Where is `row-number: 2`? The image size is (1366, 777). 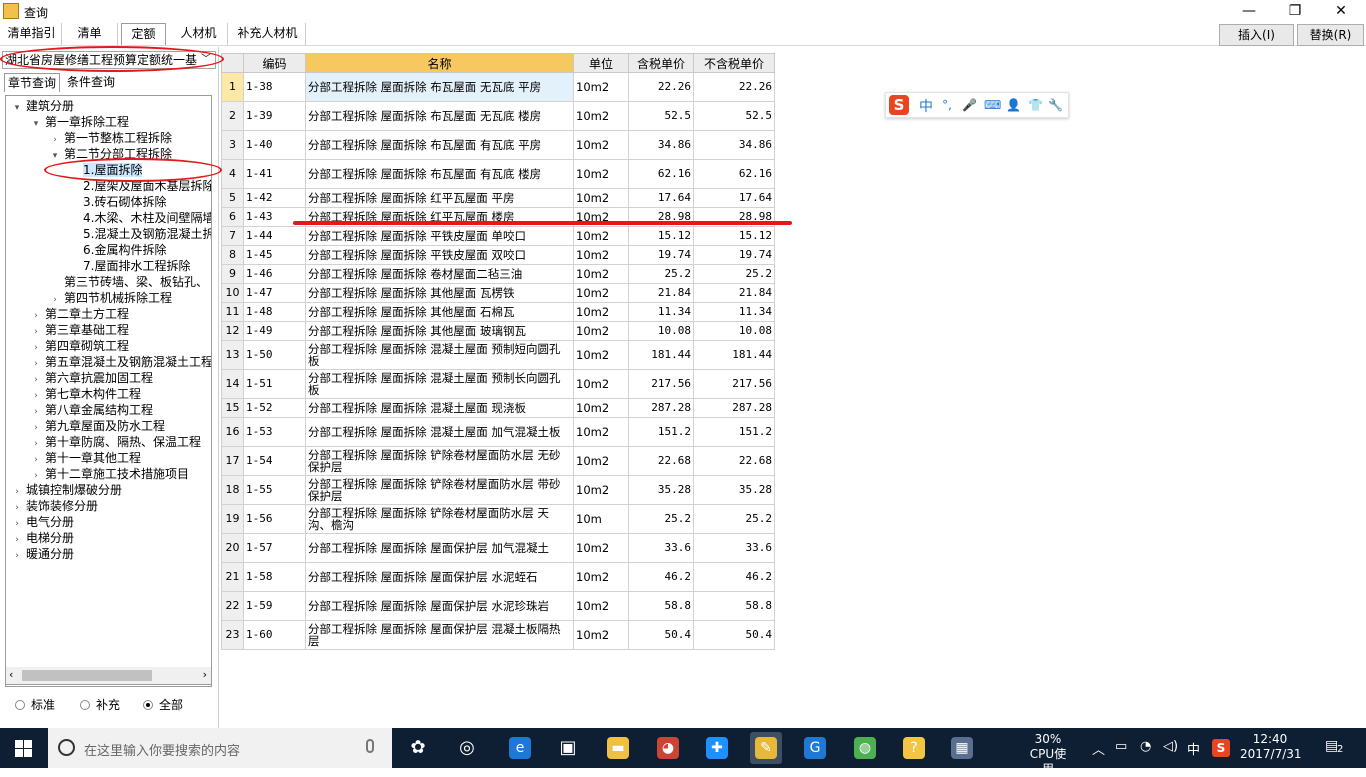 row-number: 2 is located at coordinates (232, 116).